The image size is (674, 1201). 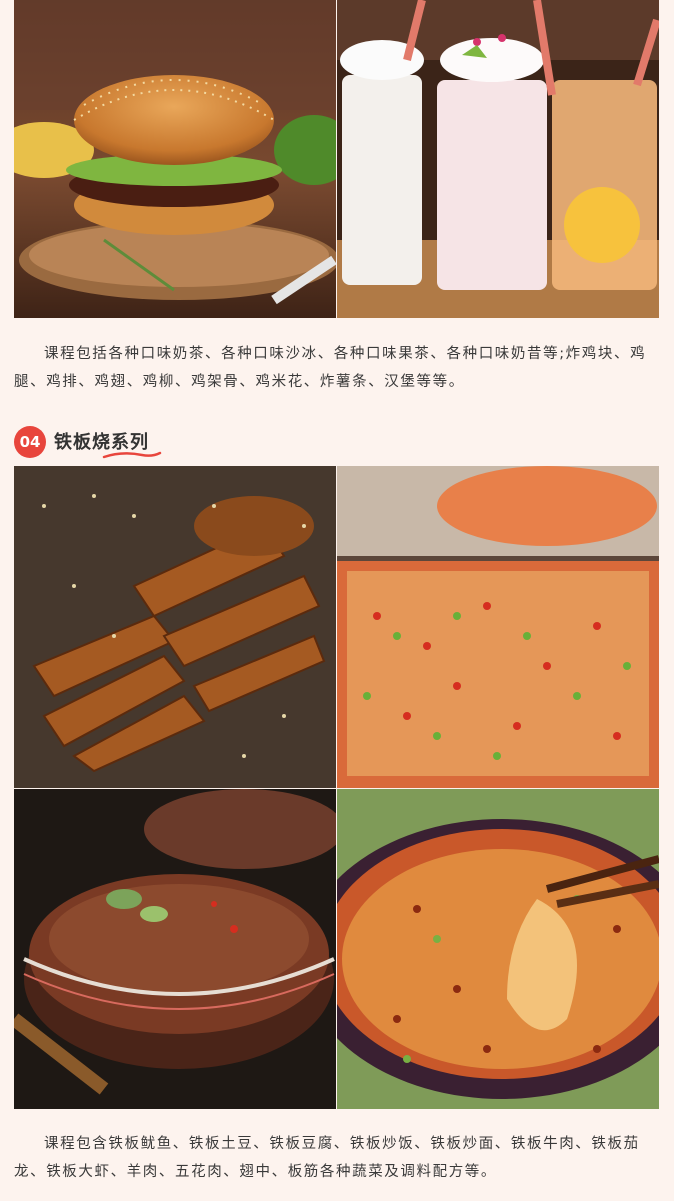 I want to click on underline-swoosh-icon, so click(x=132, y=455).